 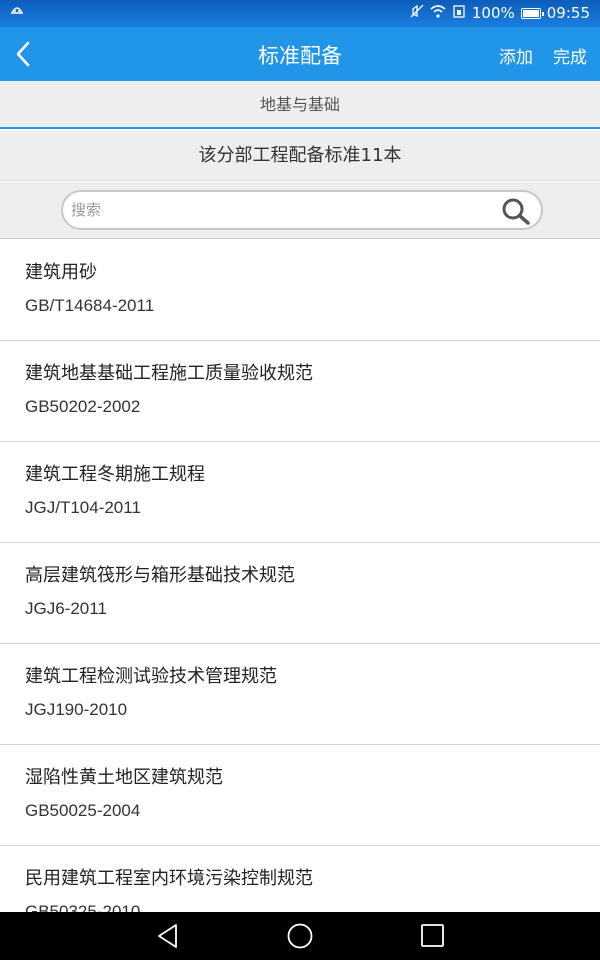 I want to click on list-item: 建筑工程检测试验技术管理规范 JGJ190-2010, so click(x=300, y=694).